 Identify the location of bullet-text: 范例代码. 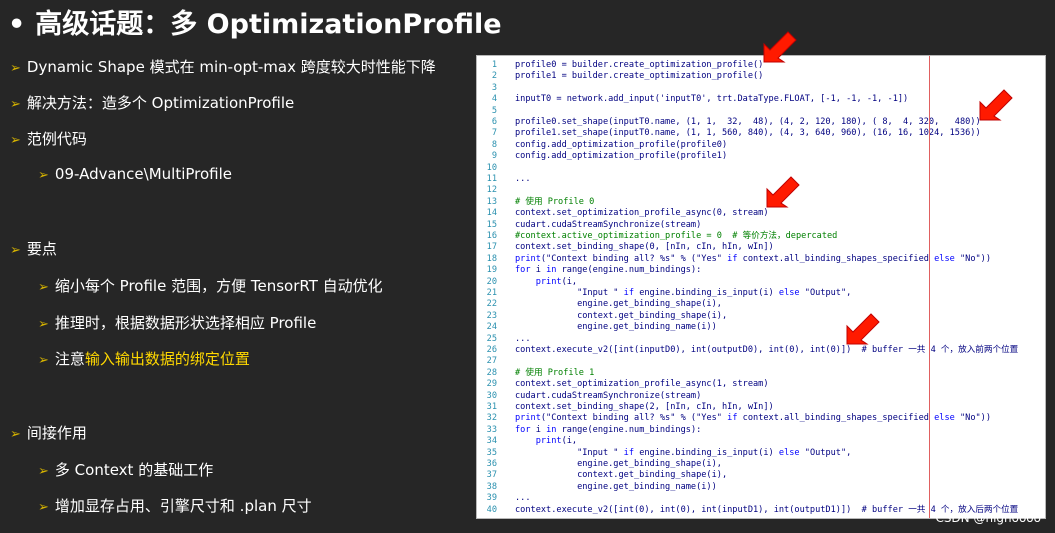
(56, 139).